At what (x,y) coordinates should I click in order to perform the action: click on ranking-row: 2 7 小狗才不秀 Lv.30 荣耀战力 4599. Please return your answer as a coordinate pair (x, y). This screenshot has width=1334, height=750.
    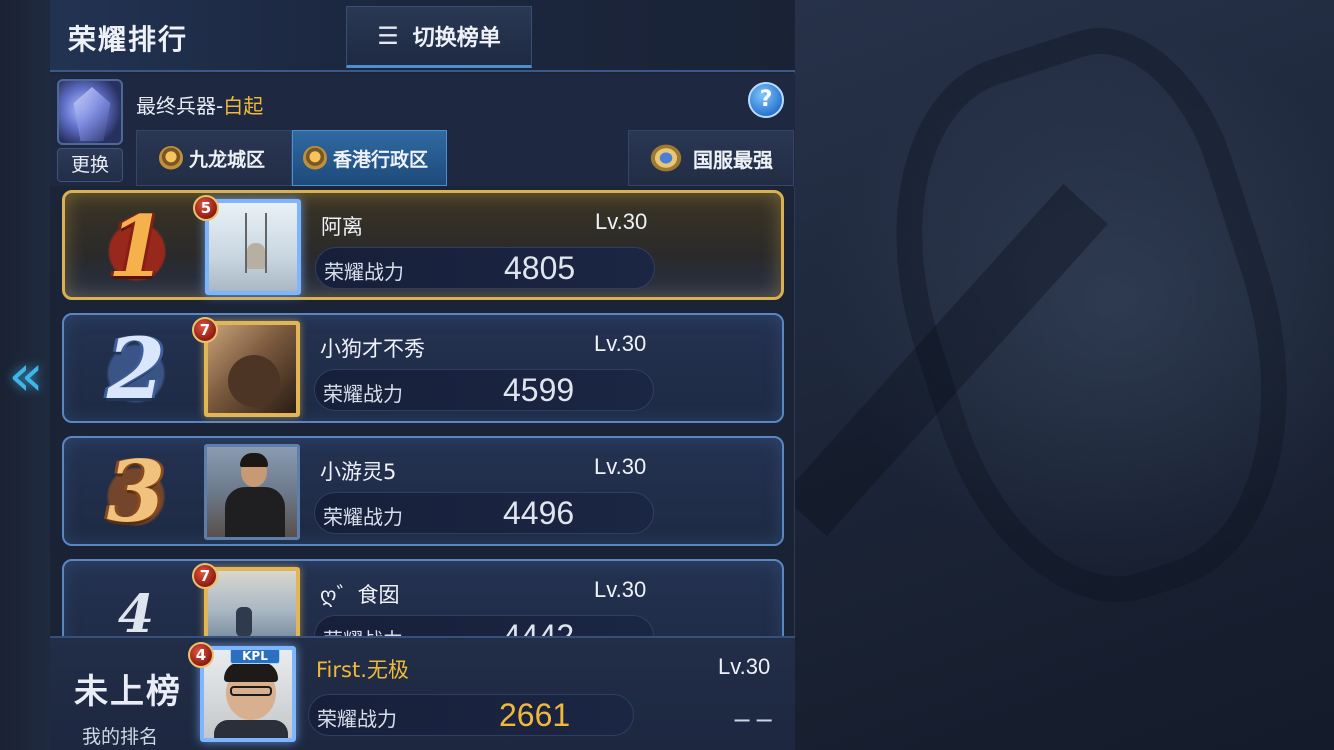
    Looking at the image, I should click on (423, 368).